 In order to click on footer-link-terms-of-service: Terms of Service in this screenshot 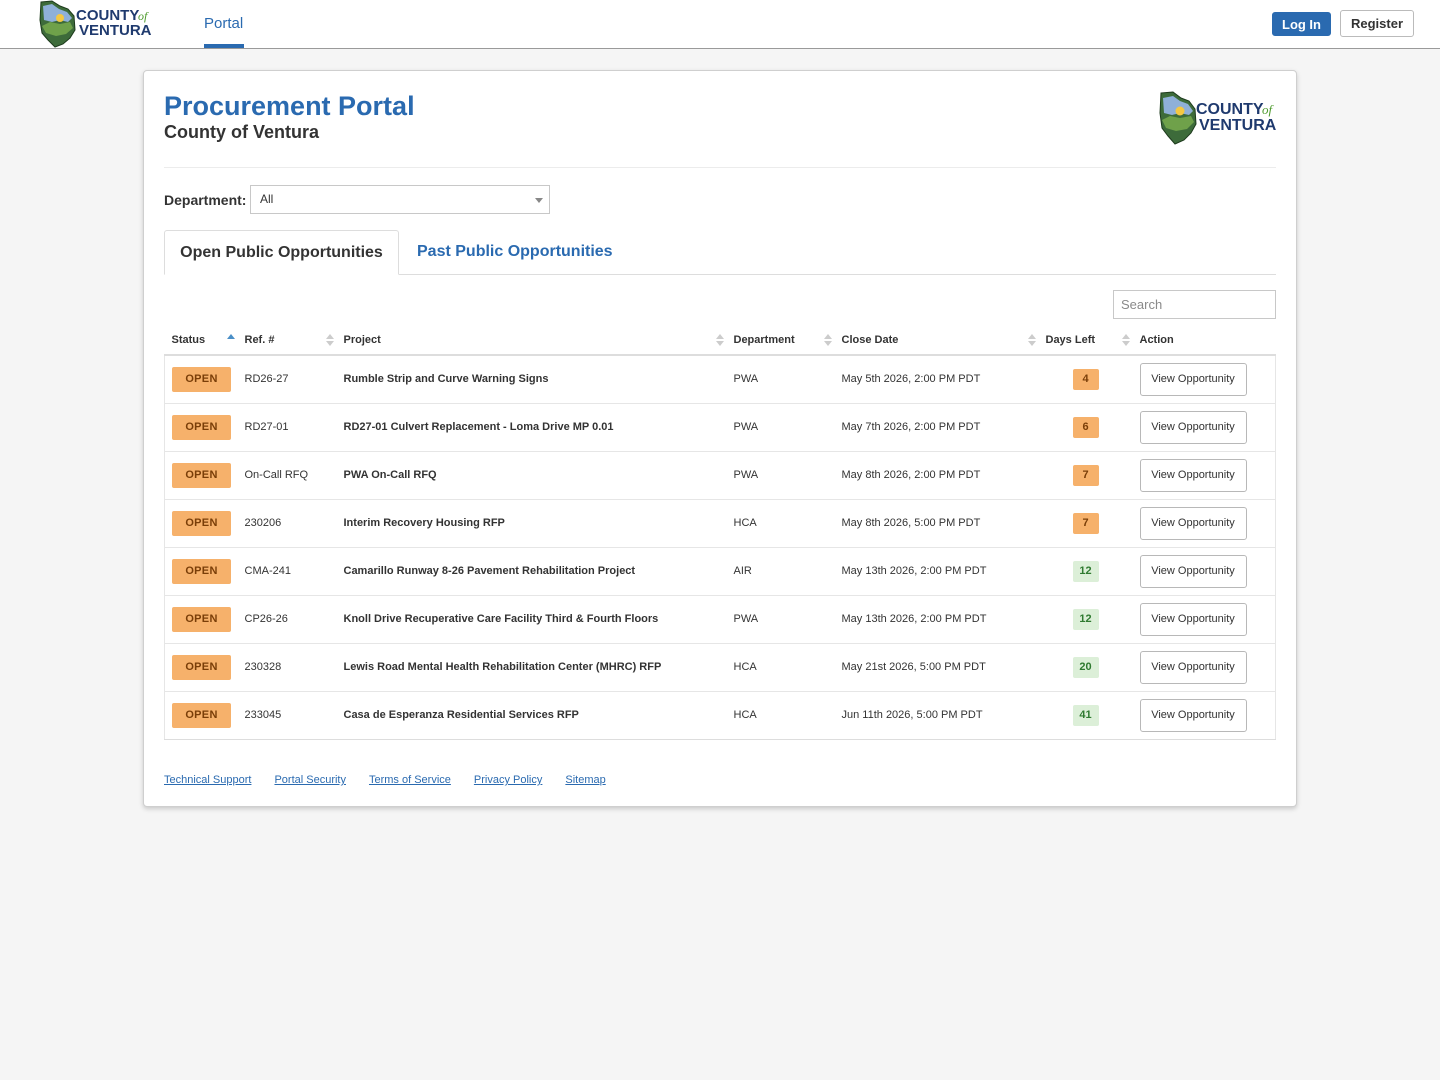, I will do `click(410, 780)`.